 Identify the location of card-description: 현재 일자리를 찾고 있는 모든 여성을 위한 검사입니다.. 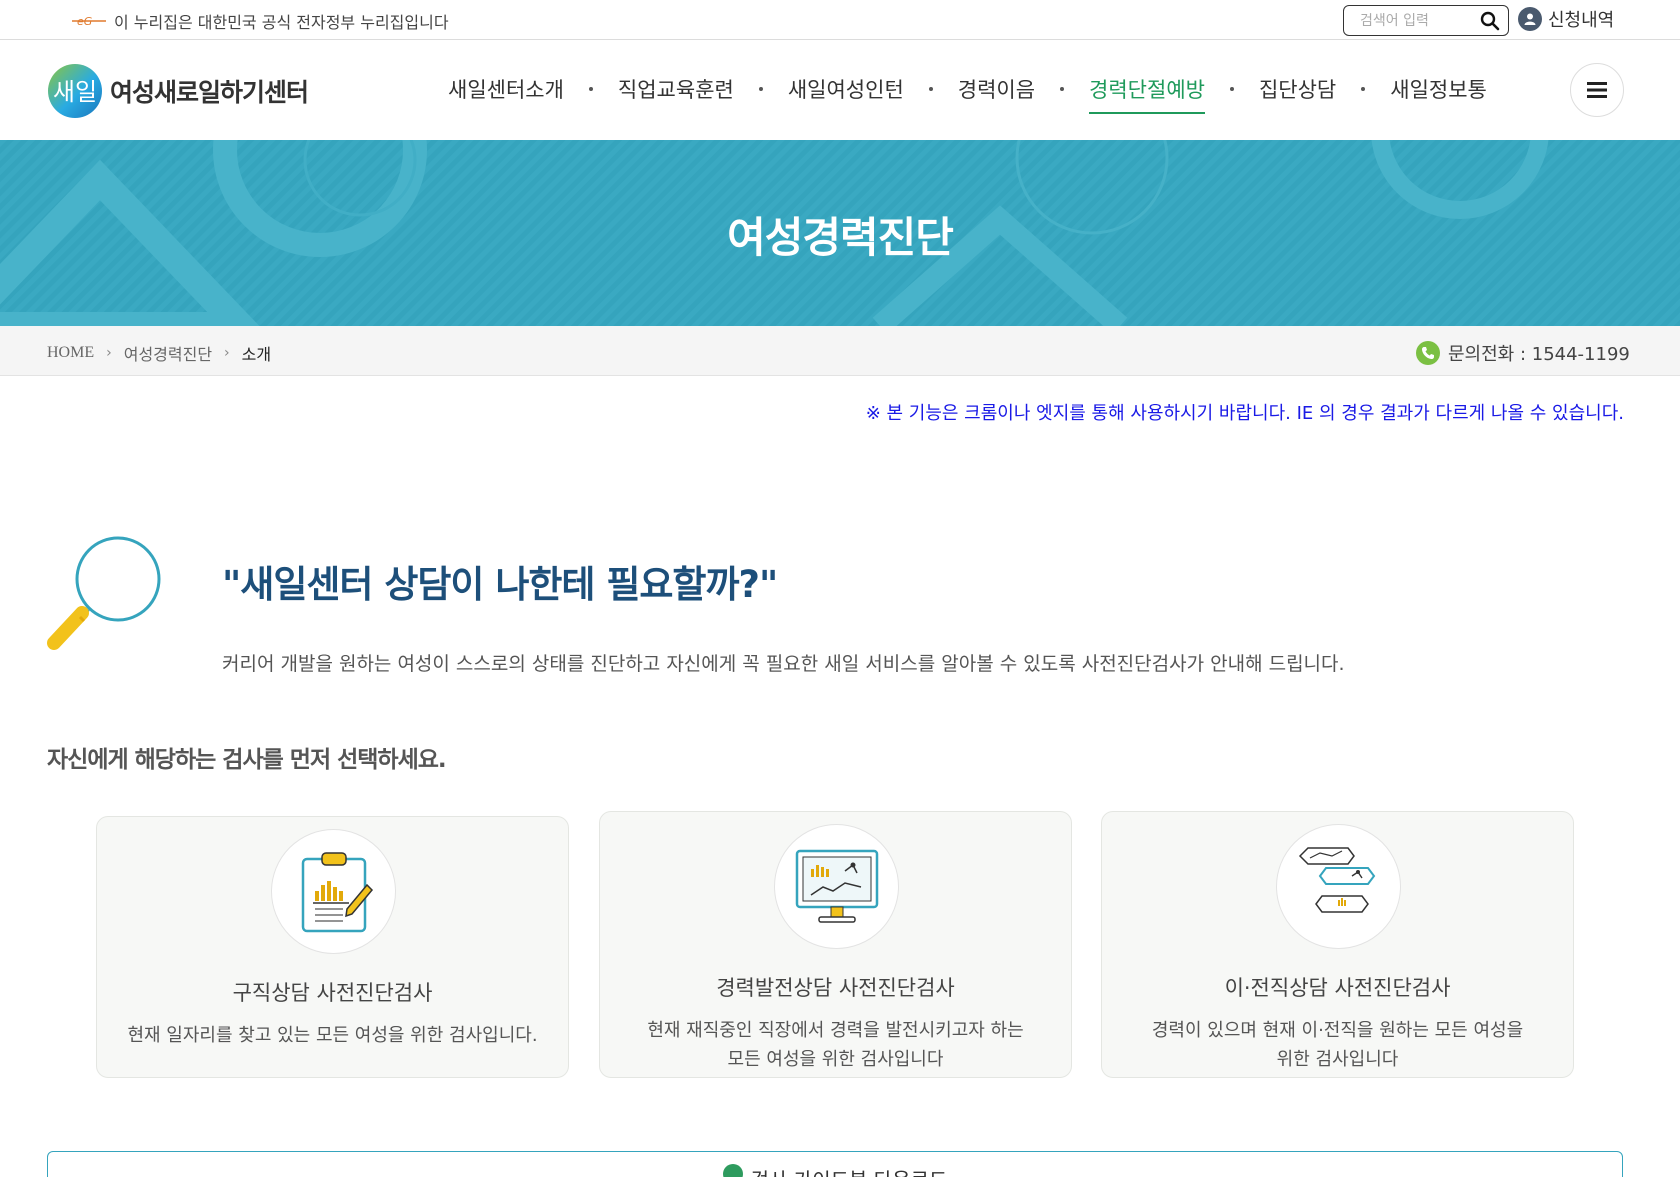
(332, 1035).